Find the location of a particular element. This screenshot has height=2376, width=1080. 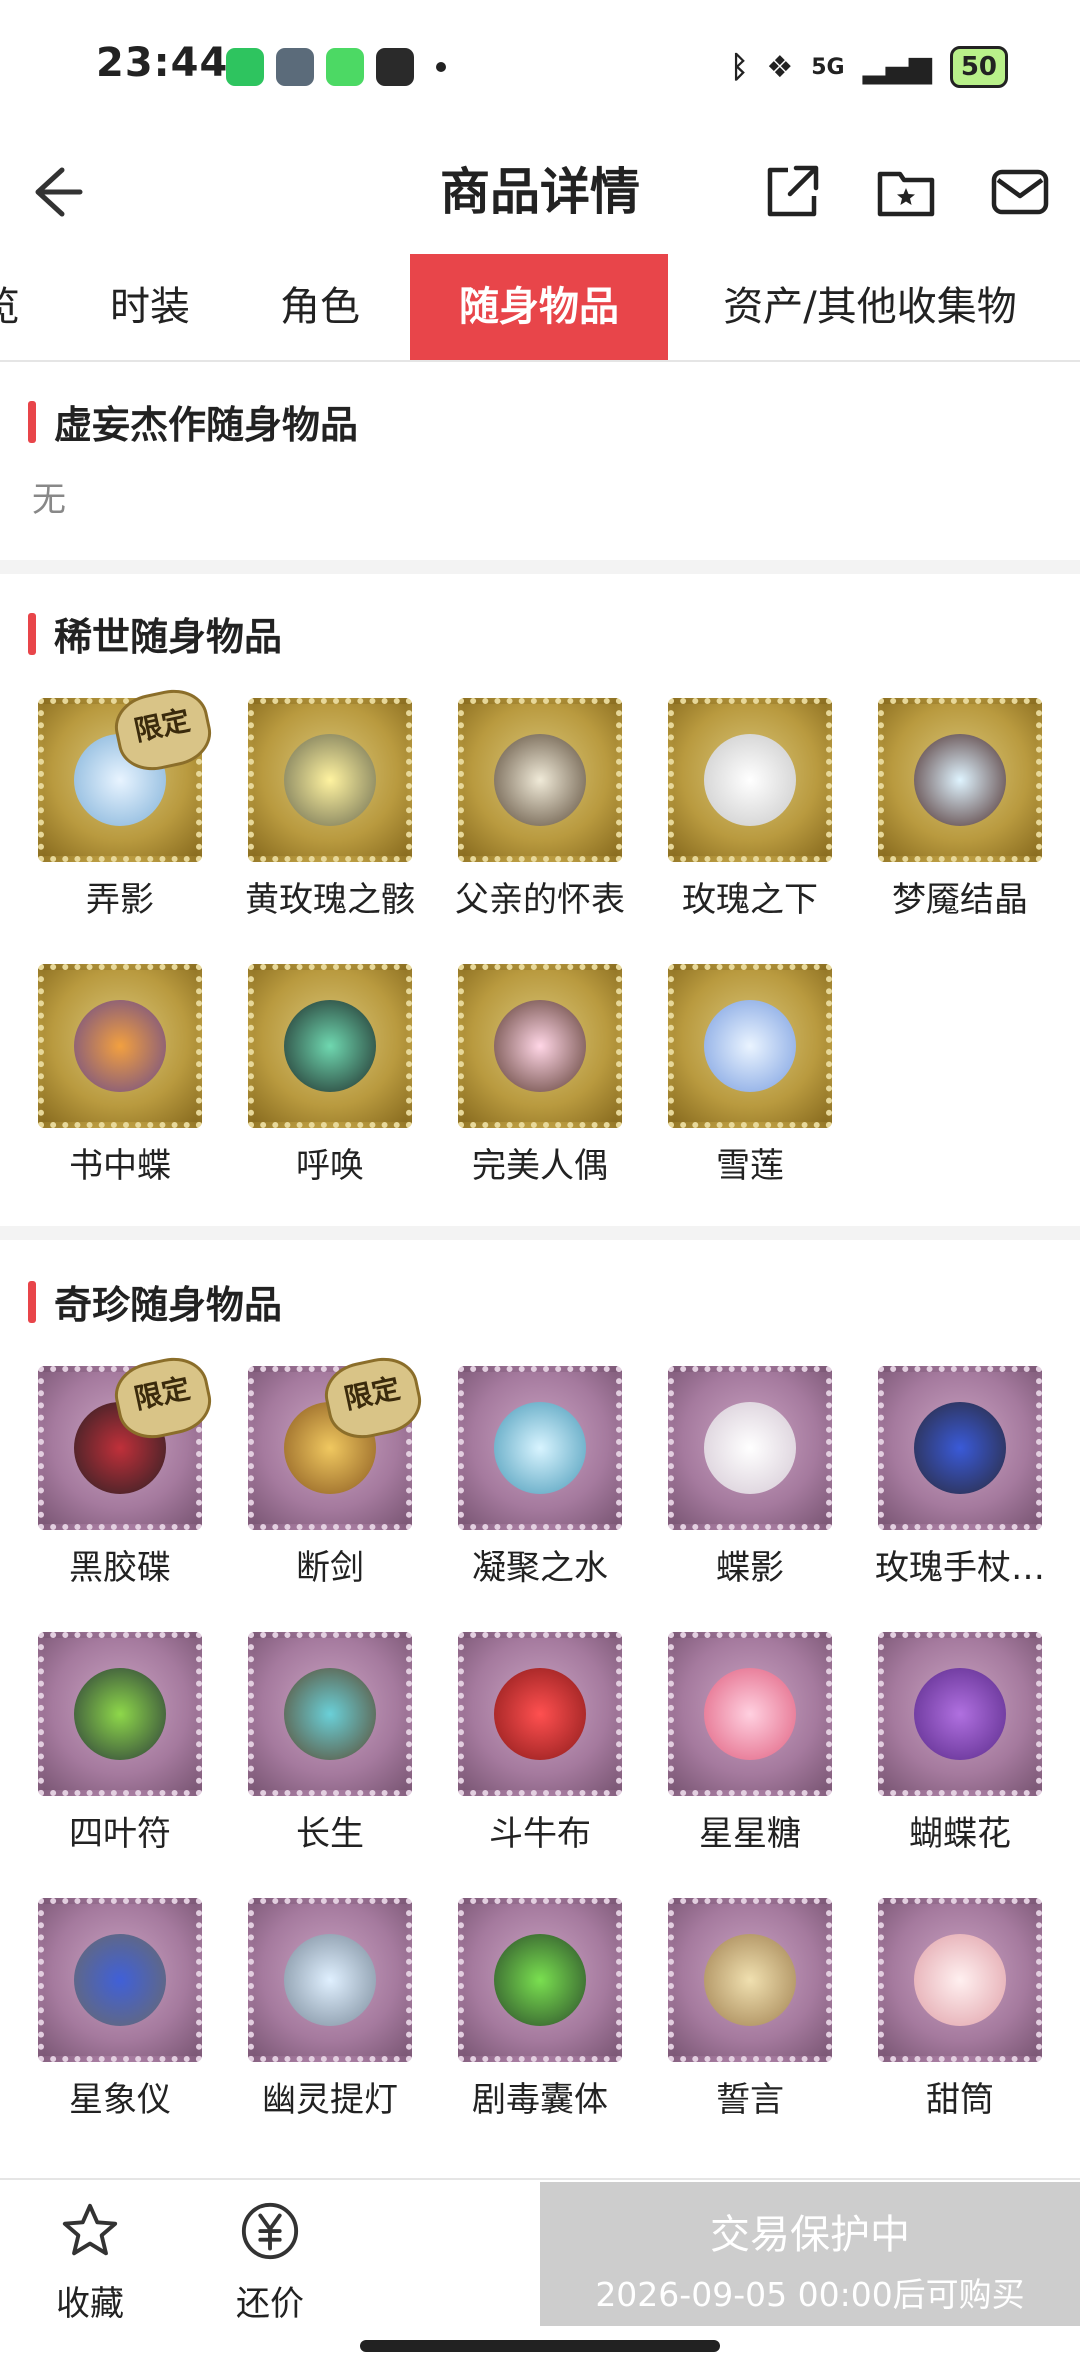

mail-icon is located at coordinates (1020, 192).